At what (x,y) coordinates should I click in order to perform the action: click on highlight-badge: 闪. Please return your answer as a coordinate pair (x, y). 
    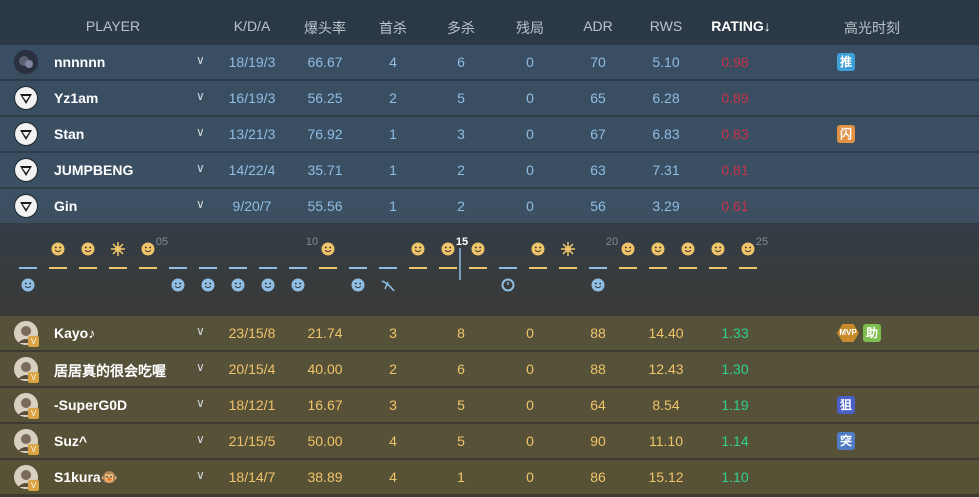
    Looking at the image, I should click on (846, 134).